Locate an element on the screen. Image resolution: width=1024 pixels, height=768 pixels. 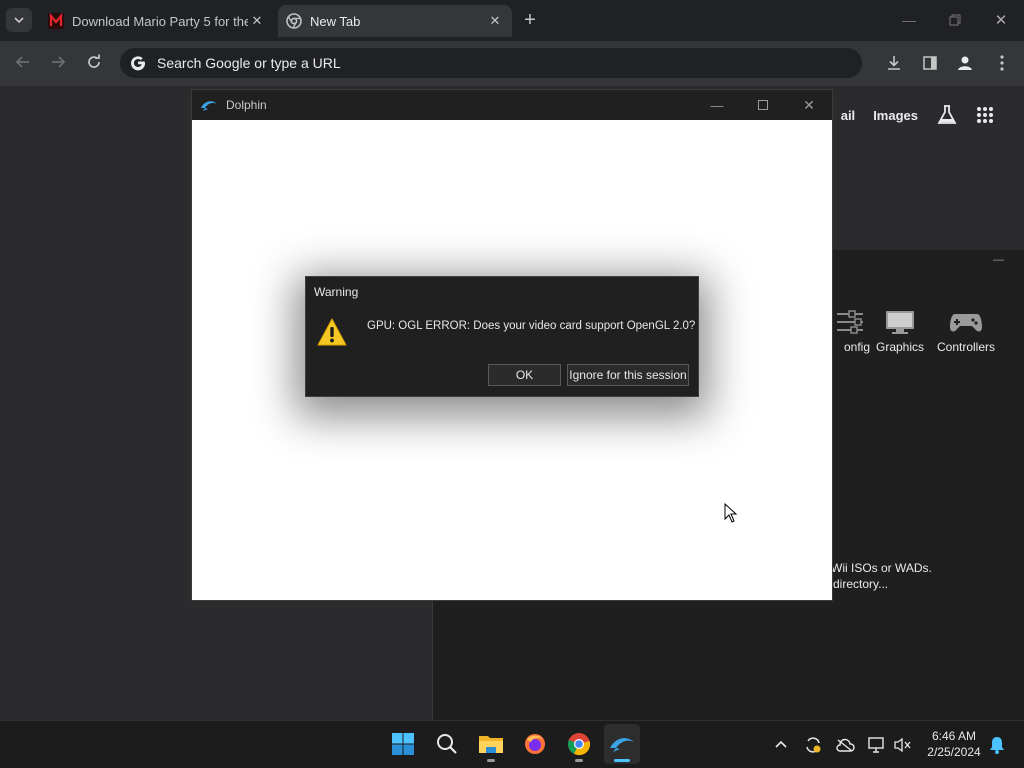
render-window-titlebar: Dolphin — ✕ is located at coordinates (512, 105).